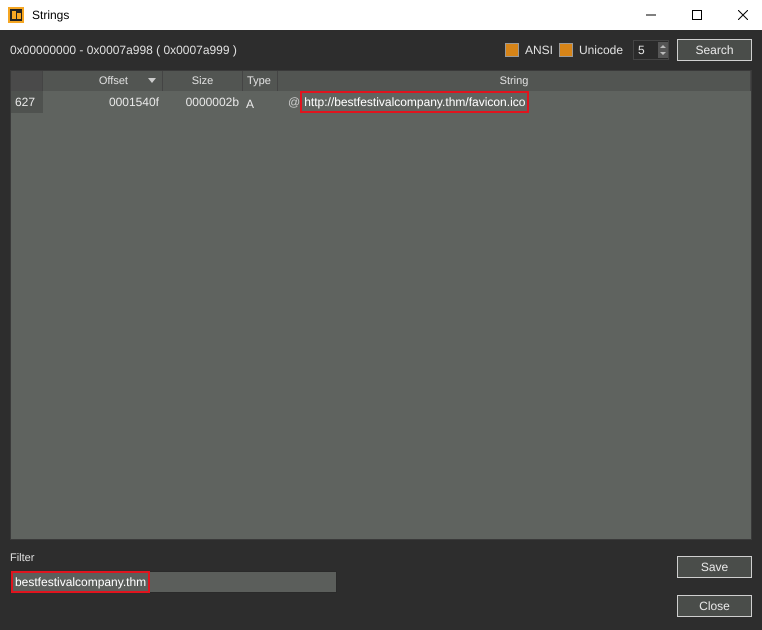  I want to click on filter-field: bestfestivalcompany.thm, so click(173, 581).